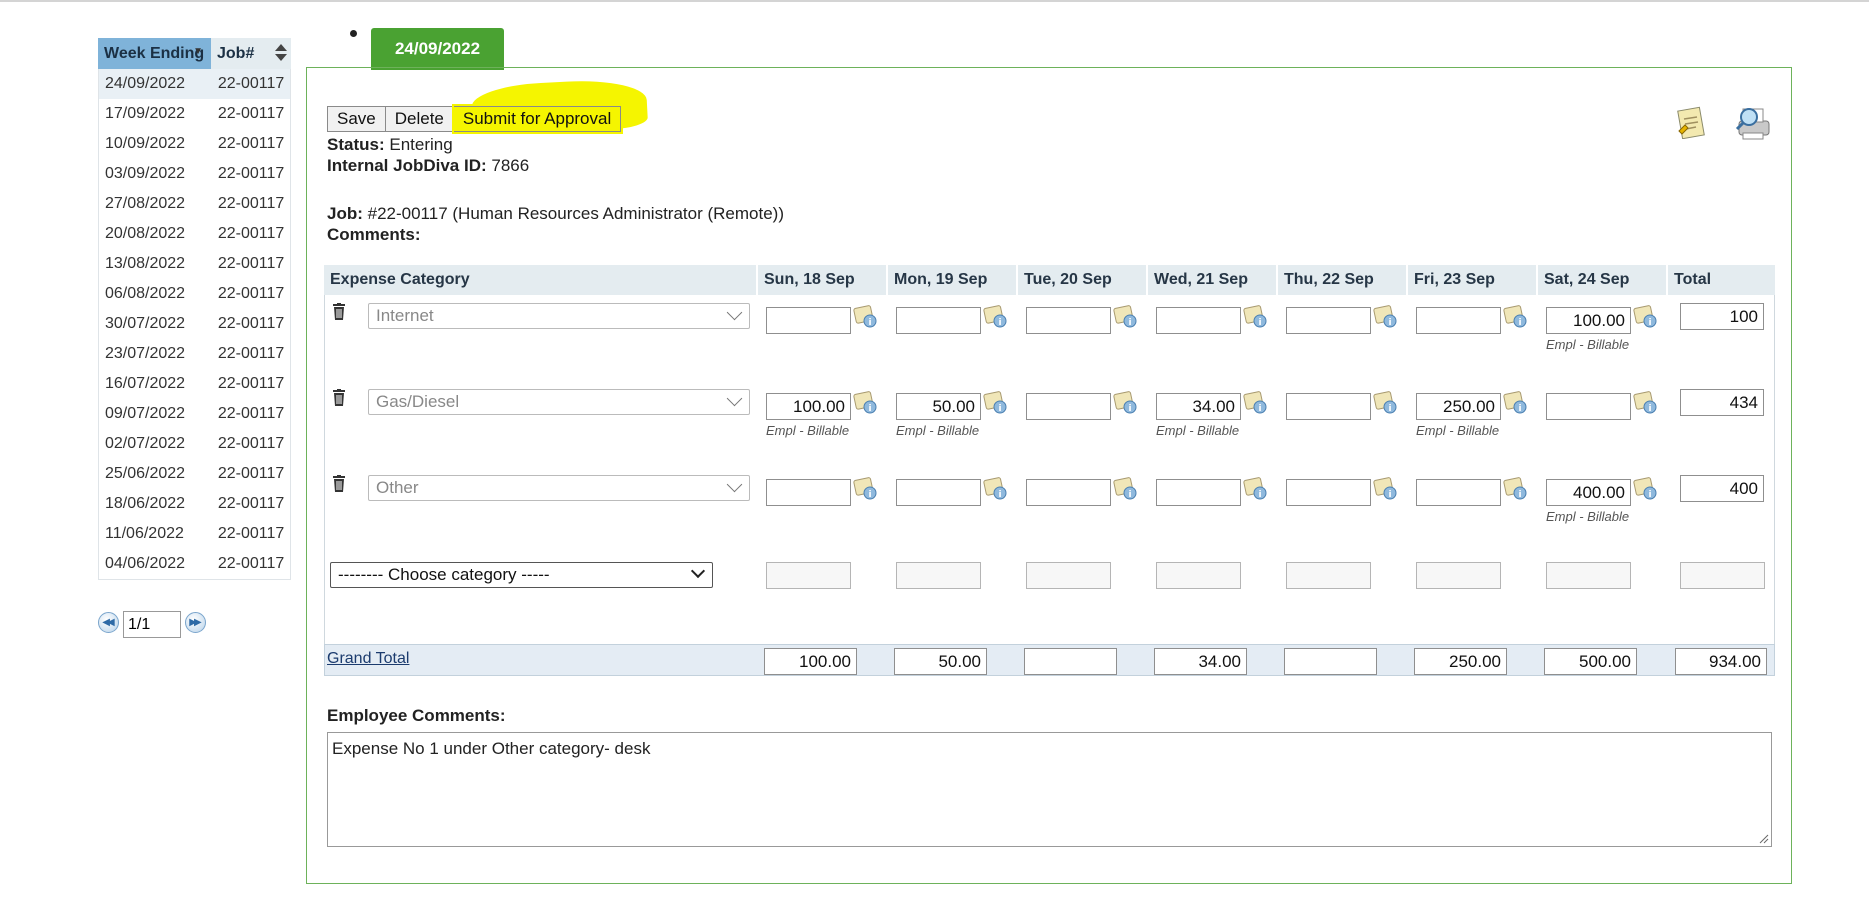  I want to click on fri-header: Fri, 23 Sep, so click(1473, 280).